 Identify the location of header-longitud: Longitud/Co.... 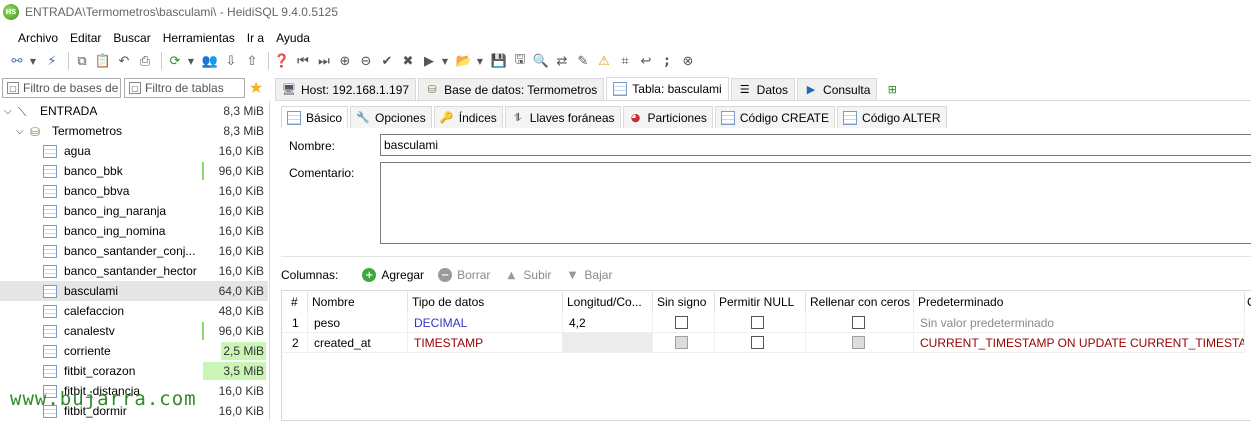
(608, 302).